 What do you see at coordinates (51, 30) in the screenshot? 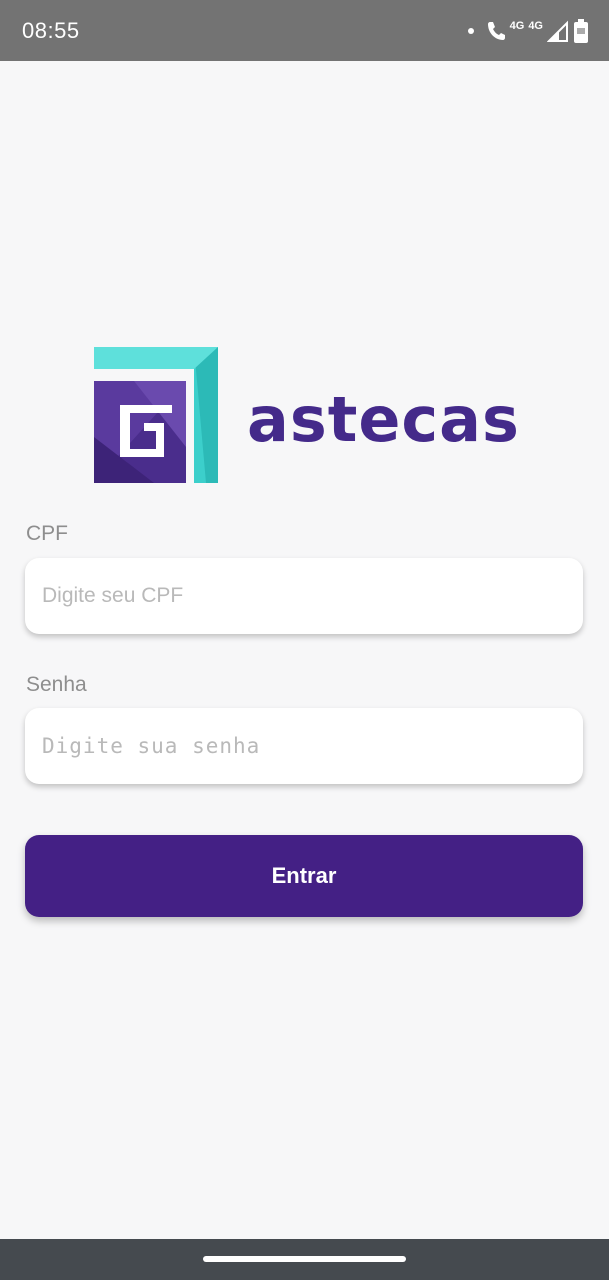
I see `status-time: 08:55` at bounding box center [51, 30].